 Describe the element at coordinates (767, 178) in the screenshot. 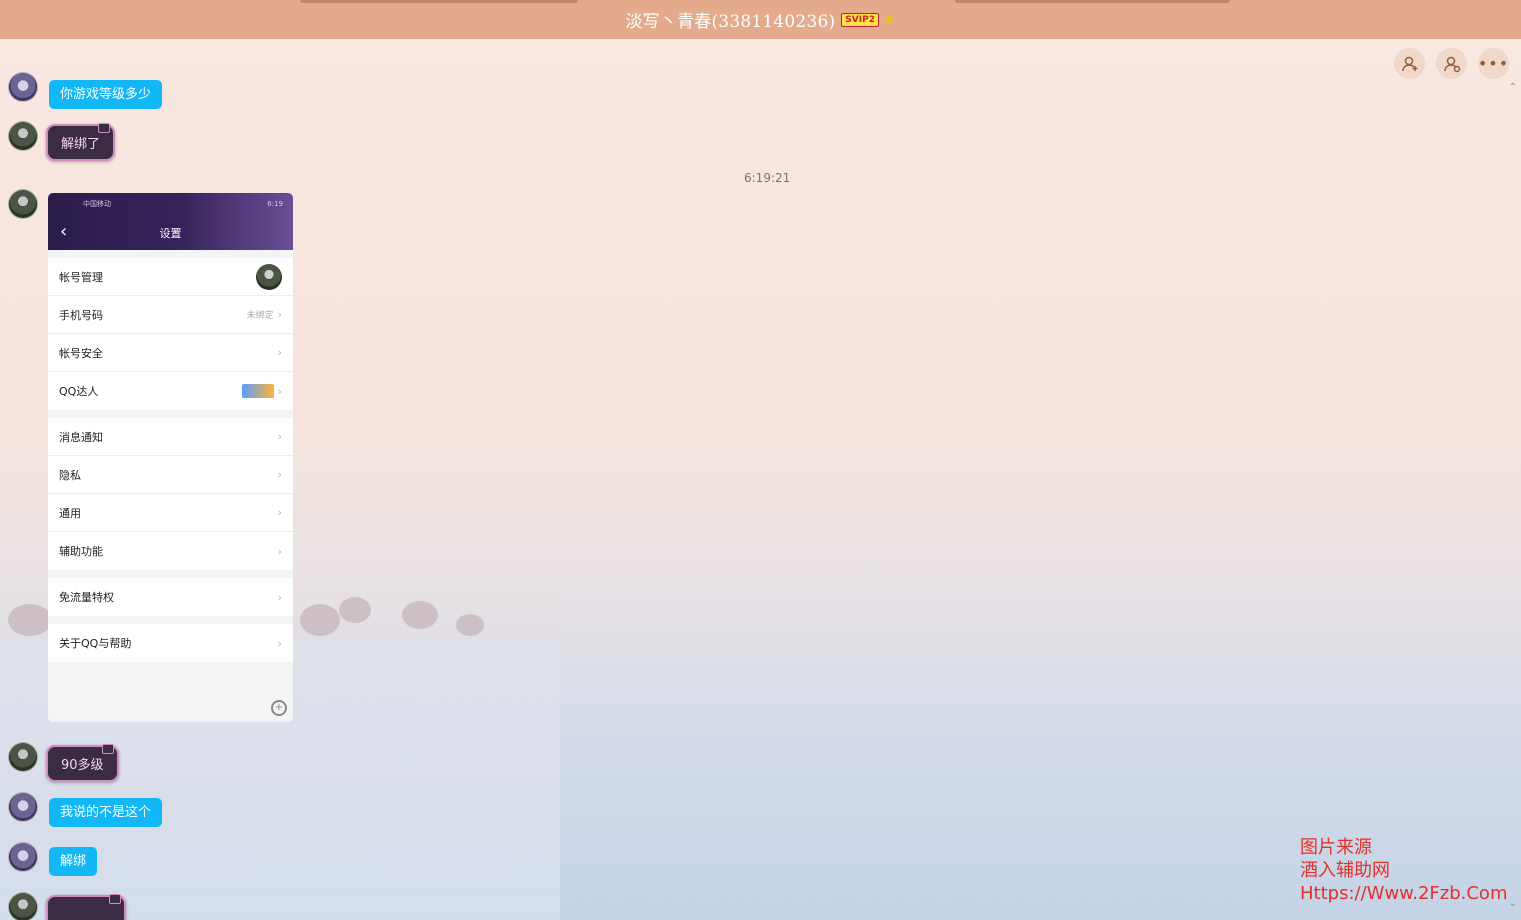

I see `message-timestamp: 6:19:21` at that location.